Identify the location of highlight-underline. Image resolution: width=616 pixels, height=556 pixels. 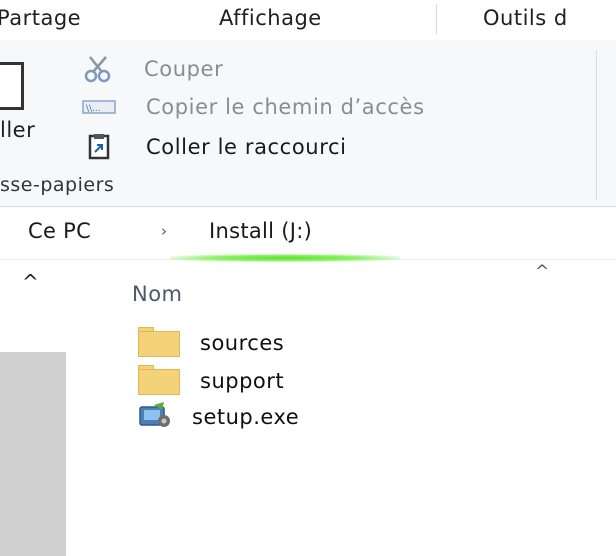
(285, 258).